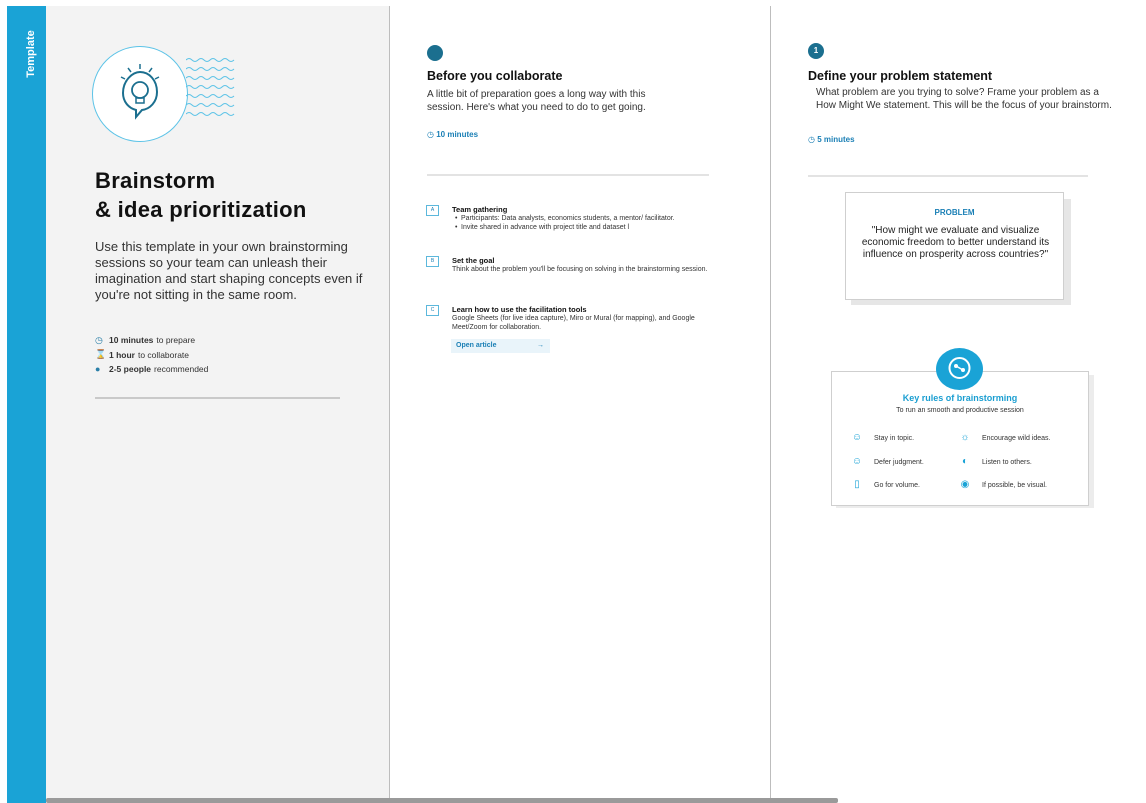  Describe the element at coordinates (836, 139) in the screenshot. I see `define-time-text: 5 minutes` at that location.